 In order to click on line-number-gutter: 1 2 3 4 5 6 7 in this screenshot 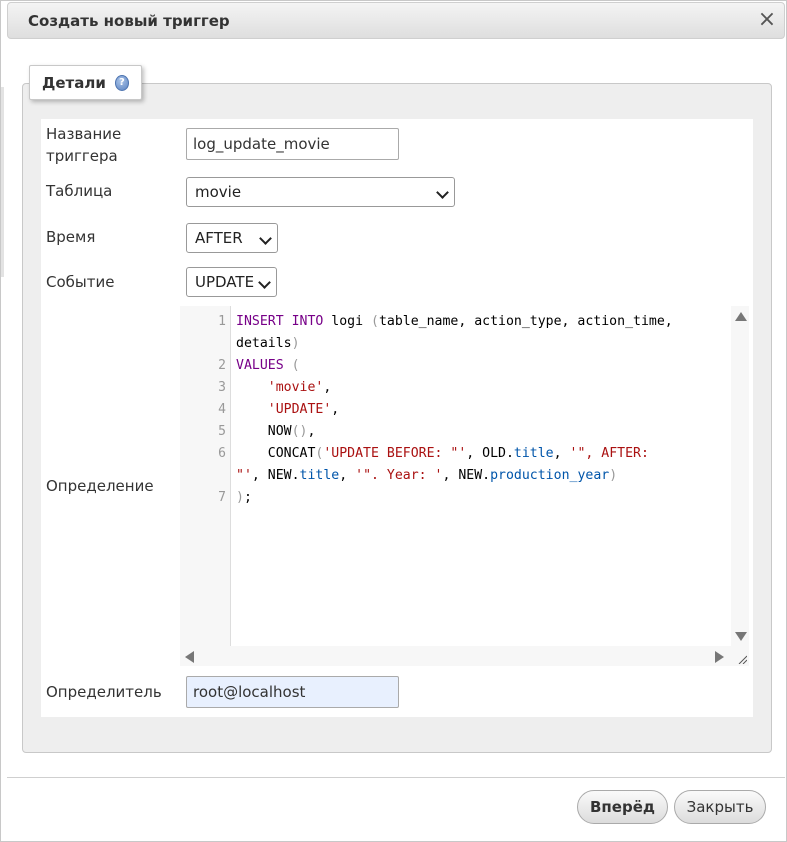, I will do `click(205, 476)`.